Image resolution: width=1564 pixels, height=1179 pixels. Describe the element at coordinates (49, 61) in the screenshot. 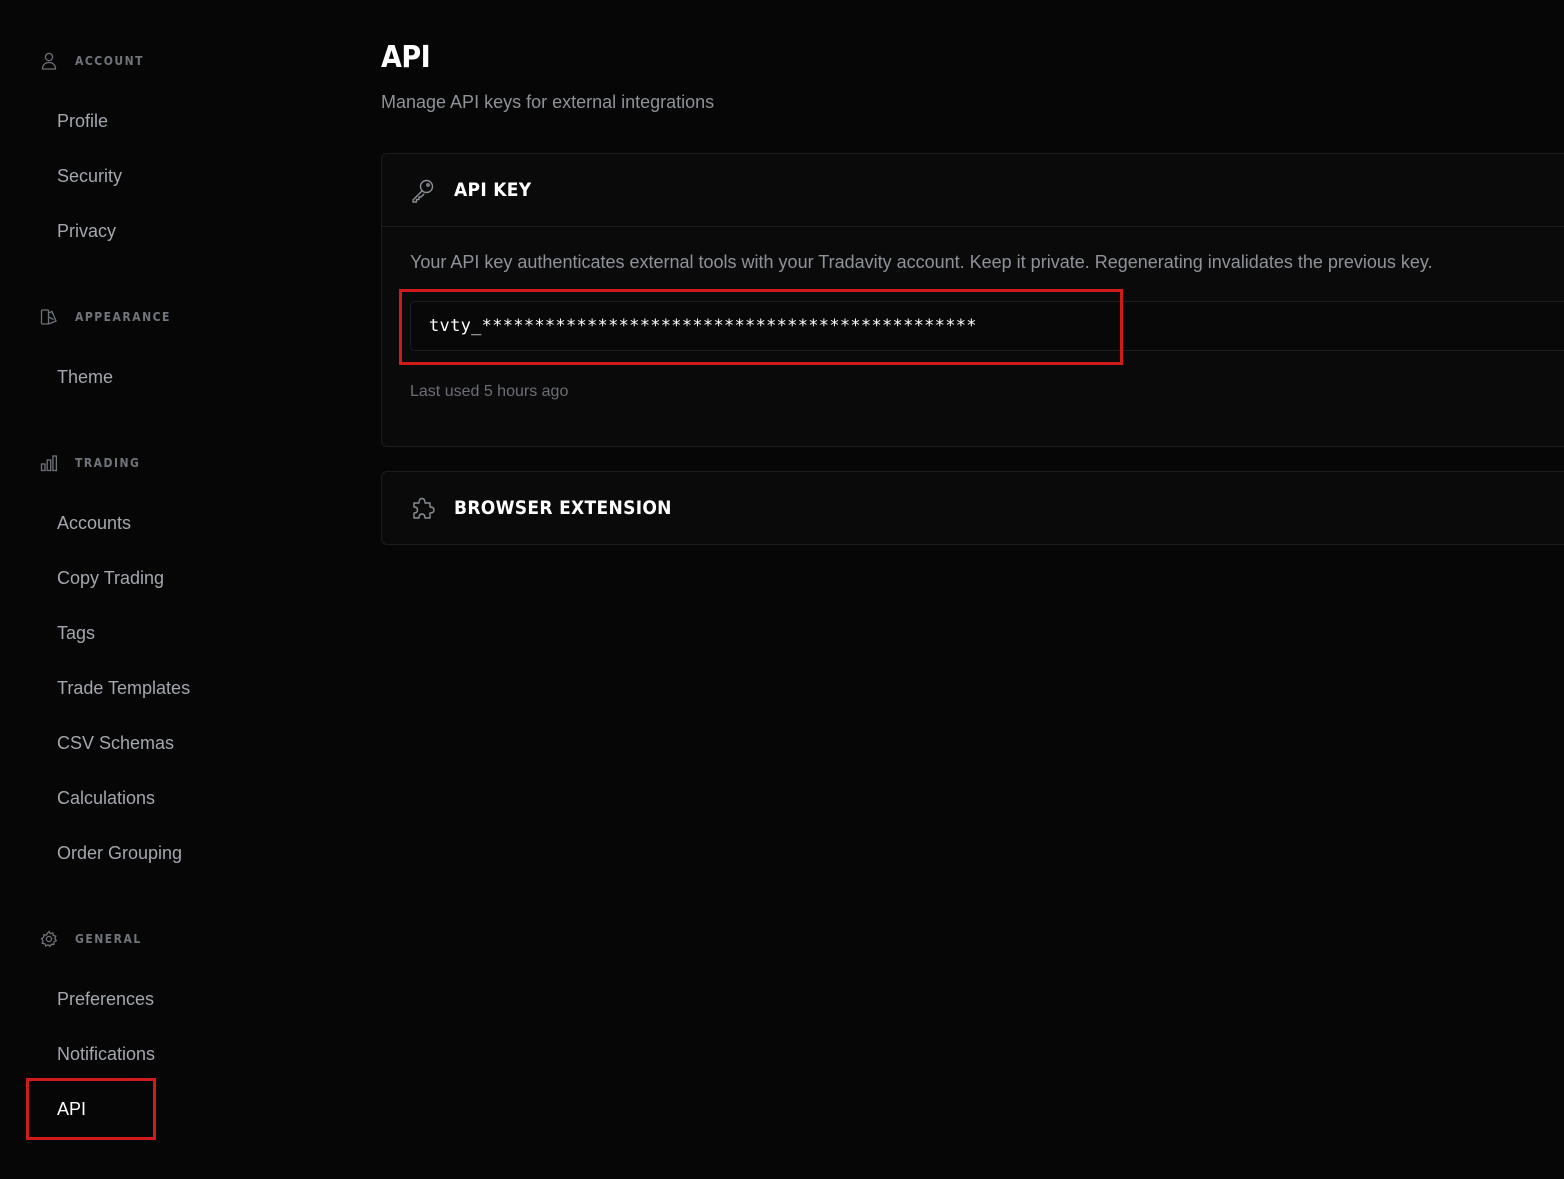

I see `user-icon` at that location.